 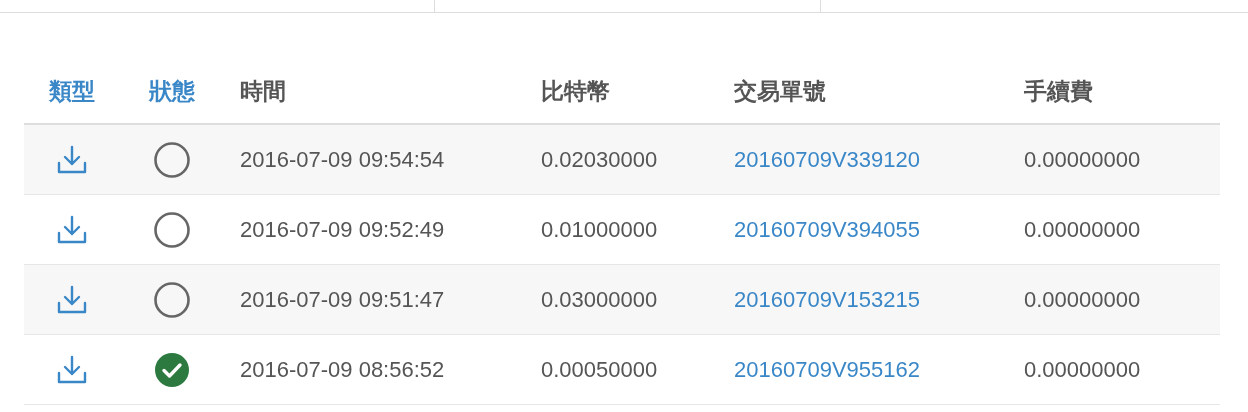 What do you see at coordinates (827, 299) in the screenshot?
I see `transaction-link: 20160709V153215` at bounding box center [827, 299].